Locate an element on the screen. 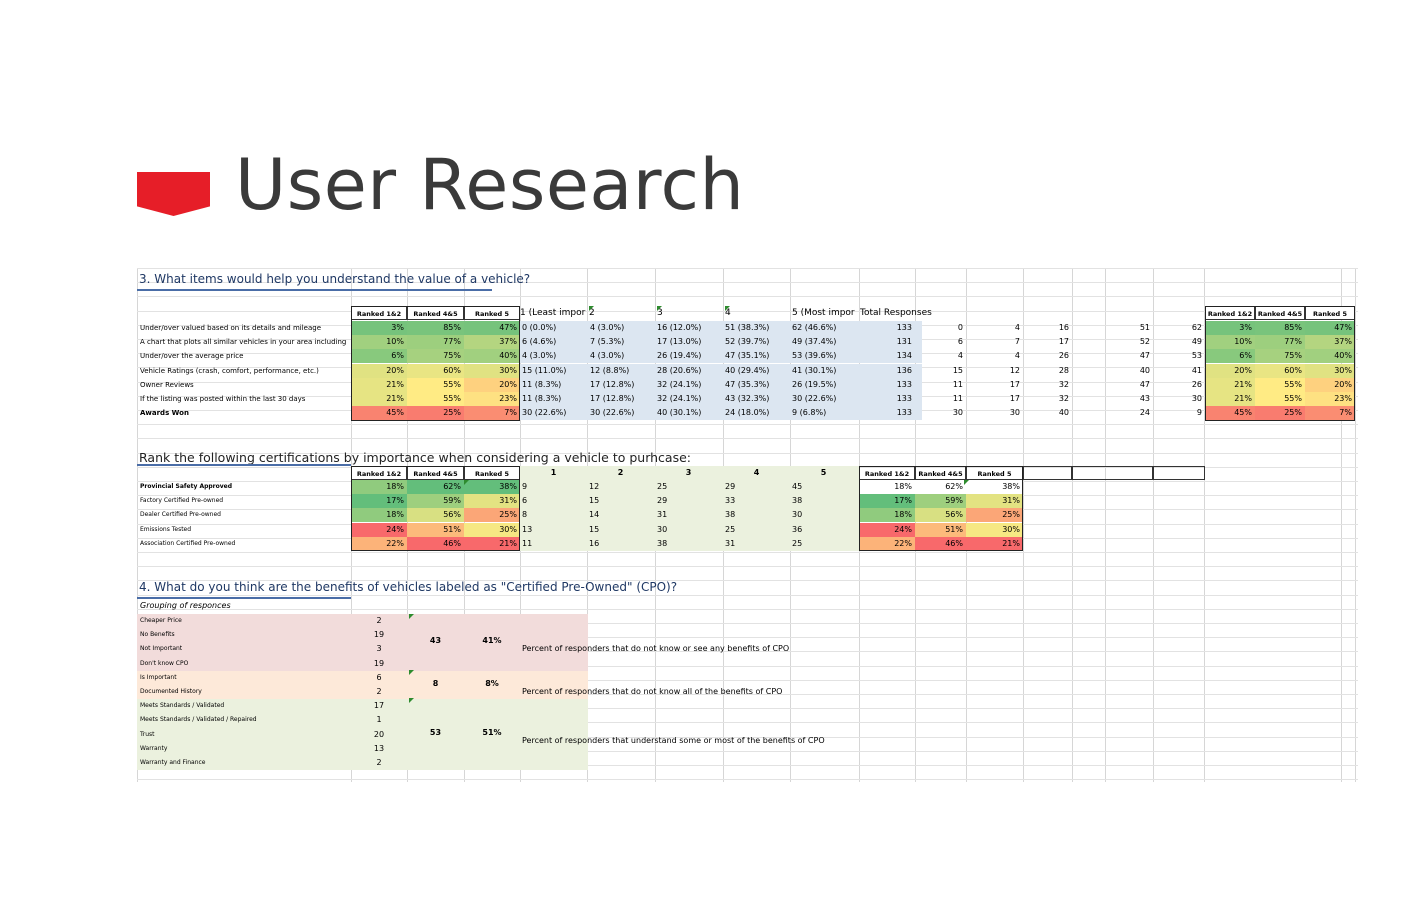 This screenshot has width=1404, height=913. rank-3-cell: 25 is located at coordinates (662, 486).